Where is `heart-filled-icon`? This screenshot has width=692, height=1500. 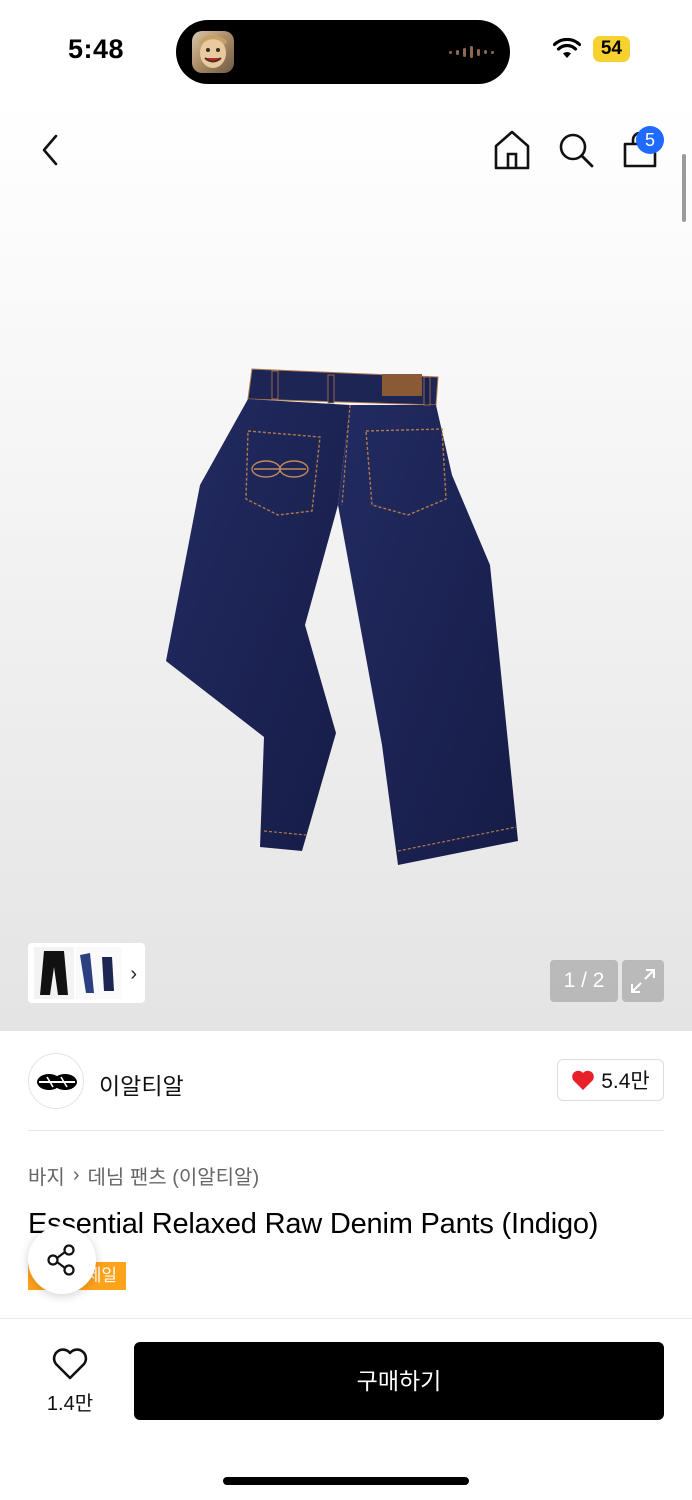 heart-filled-icon is located at coordinates (583, 1080).